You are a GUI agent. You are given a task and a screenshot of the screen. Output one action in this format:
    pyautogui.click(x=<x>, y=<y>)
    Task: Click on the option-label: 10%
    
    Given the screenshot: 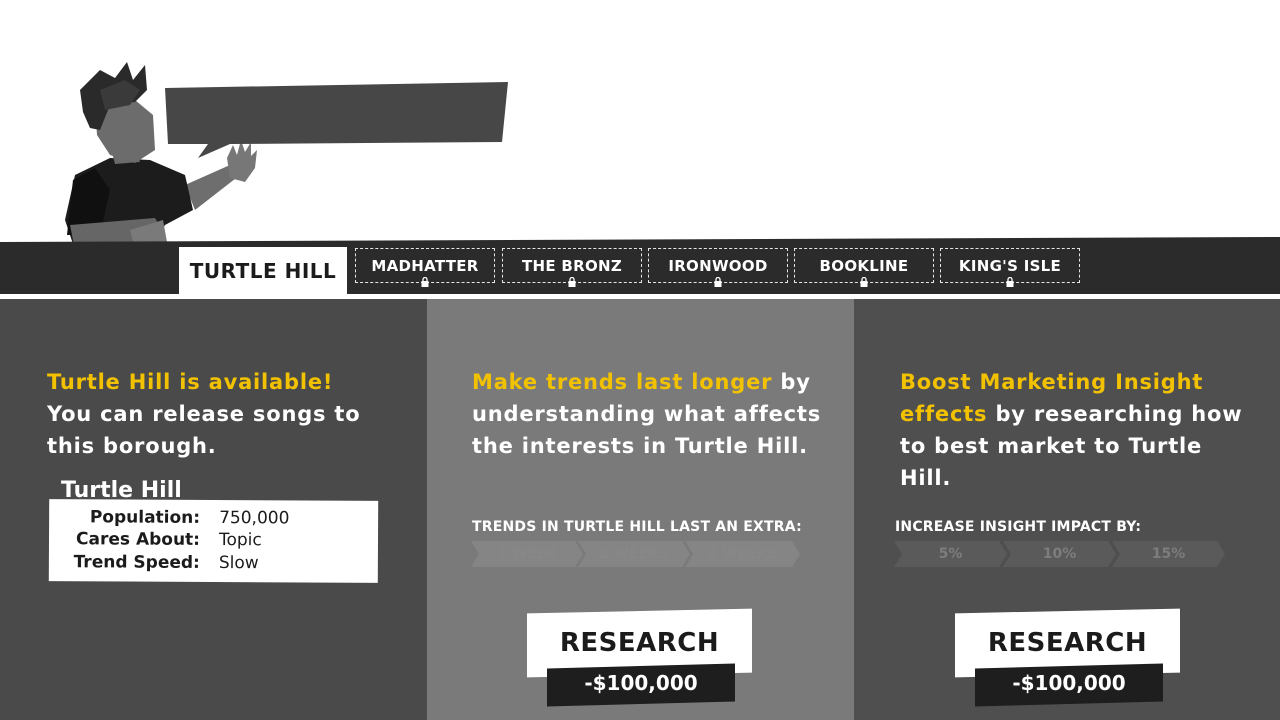 What is the action you would take?
    pyautogui.click(x=1059, y=554)
    